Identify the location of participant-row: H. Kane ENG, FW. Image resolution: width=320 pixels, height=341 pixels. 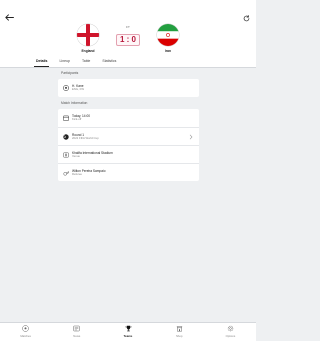
(128, 88).